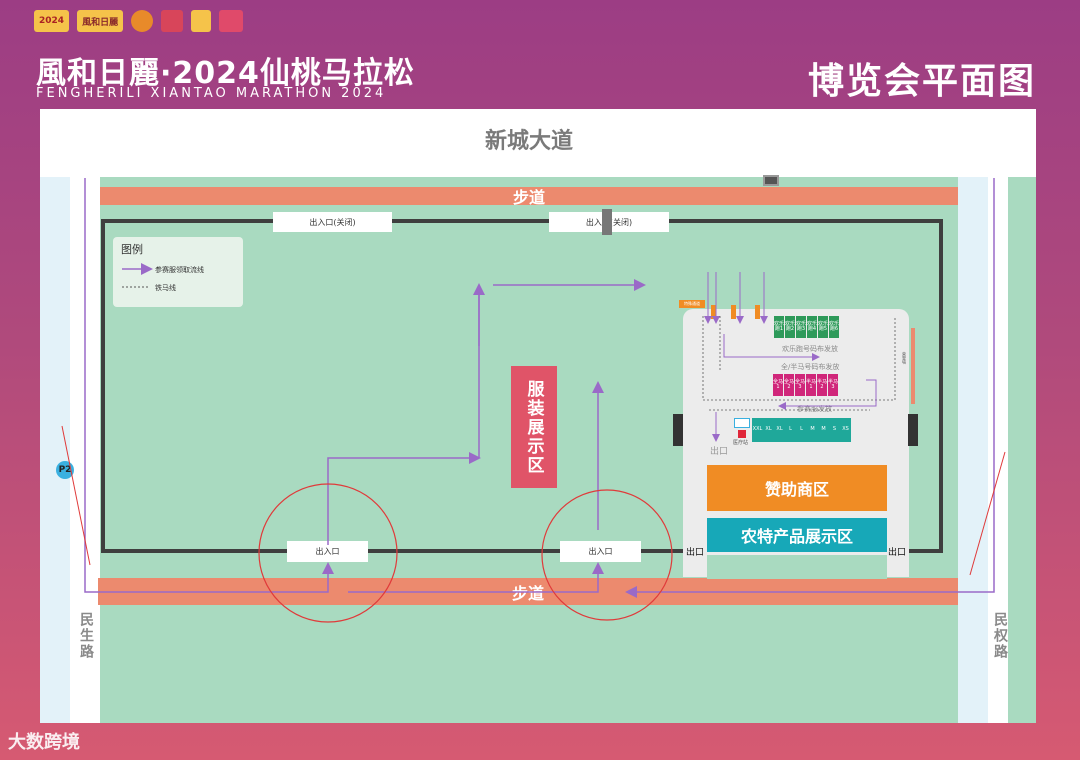 Image resolution: width=1080 pixels, height=760 pixels. I want to click on size-booth-6: M, so click(812, 430).